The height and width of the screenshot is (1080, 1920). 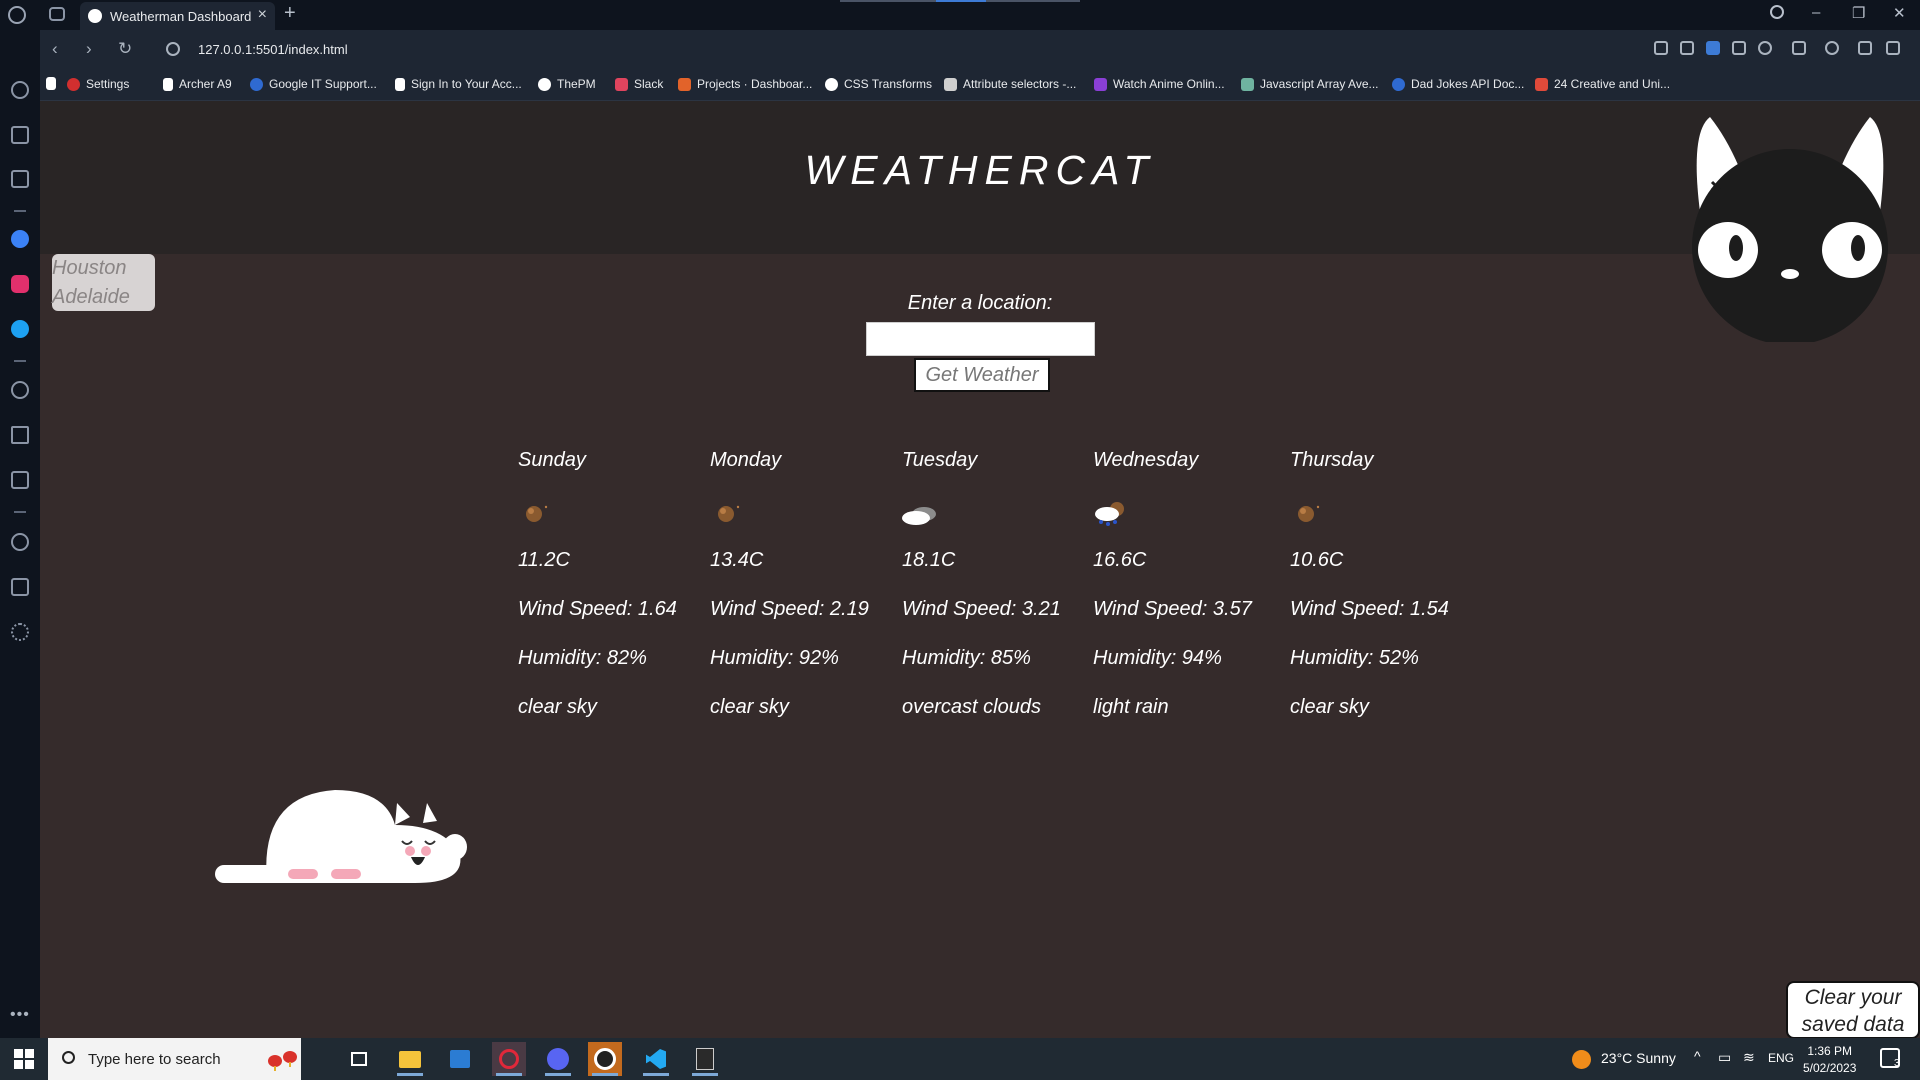 I want to click on chatgpt-icon, so click(x=1247, y=84).